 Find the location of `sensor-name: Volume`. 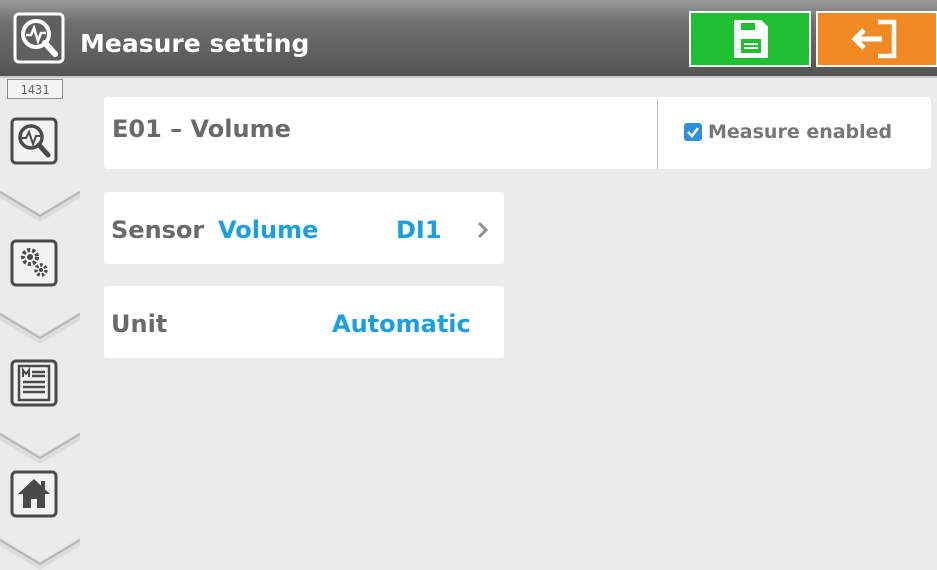

sensor-name: Volume is located at coordinates (268, 230).